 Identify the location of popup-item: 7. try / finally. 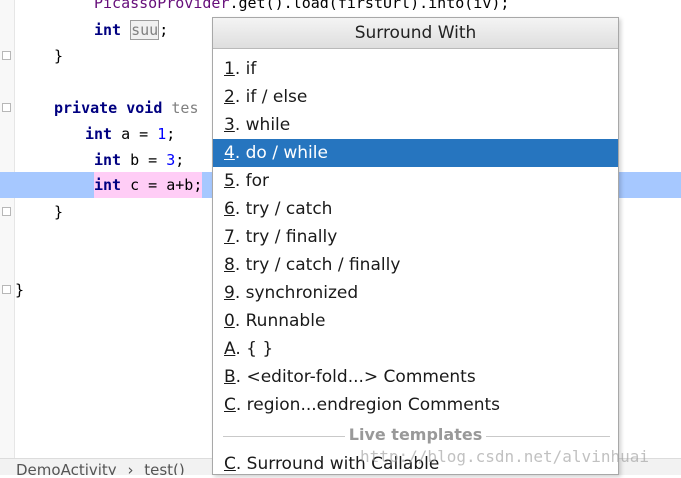
(415, 237).